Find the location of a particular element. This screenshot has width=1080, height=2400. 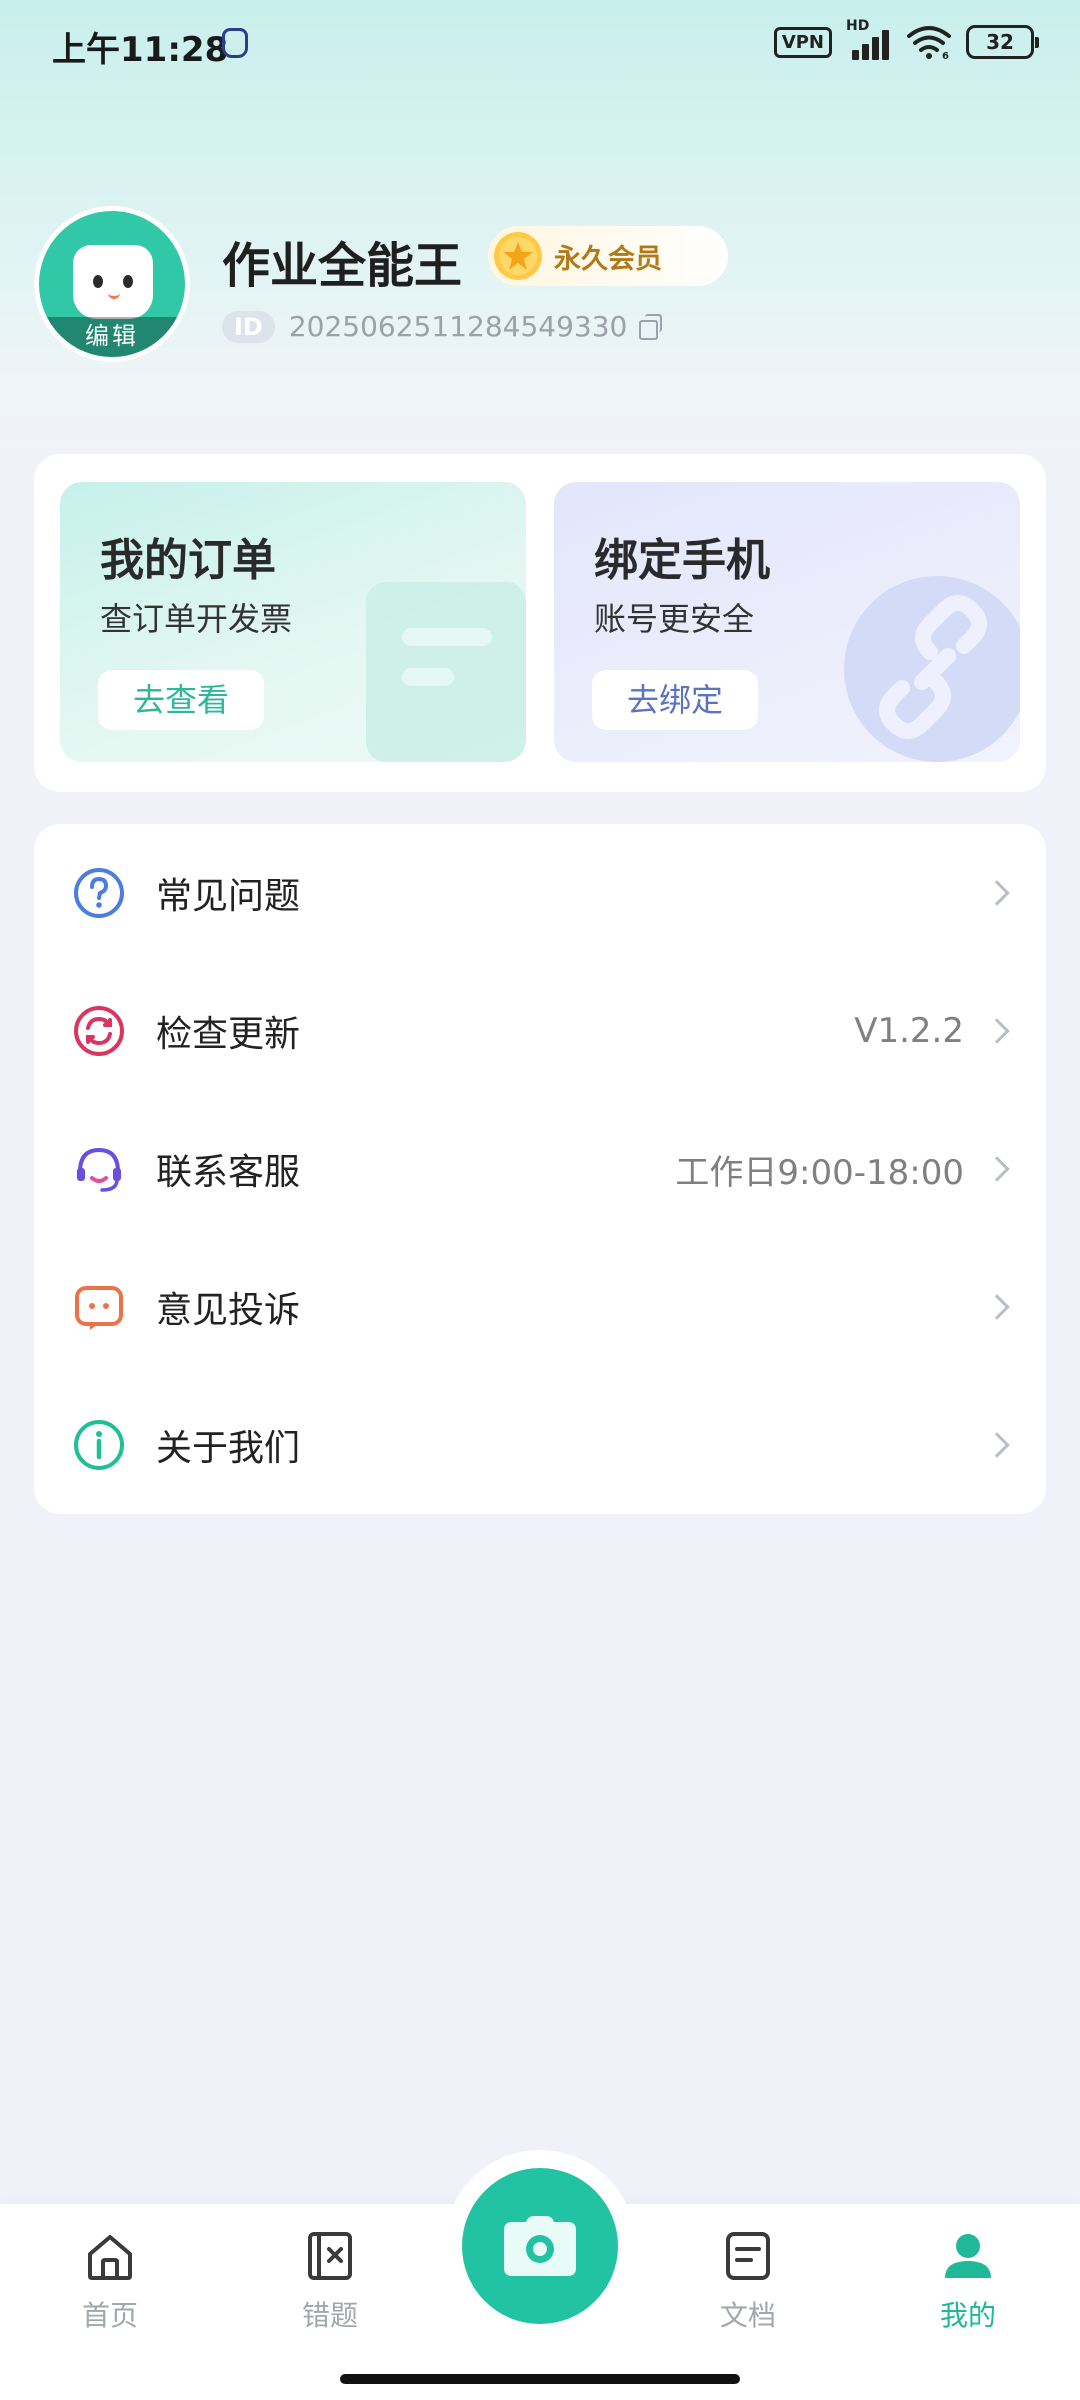

avatar: 编辑 is located at coordinates (112, 284).